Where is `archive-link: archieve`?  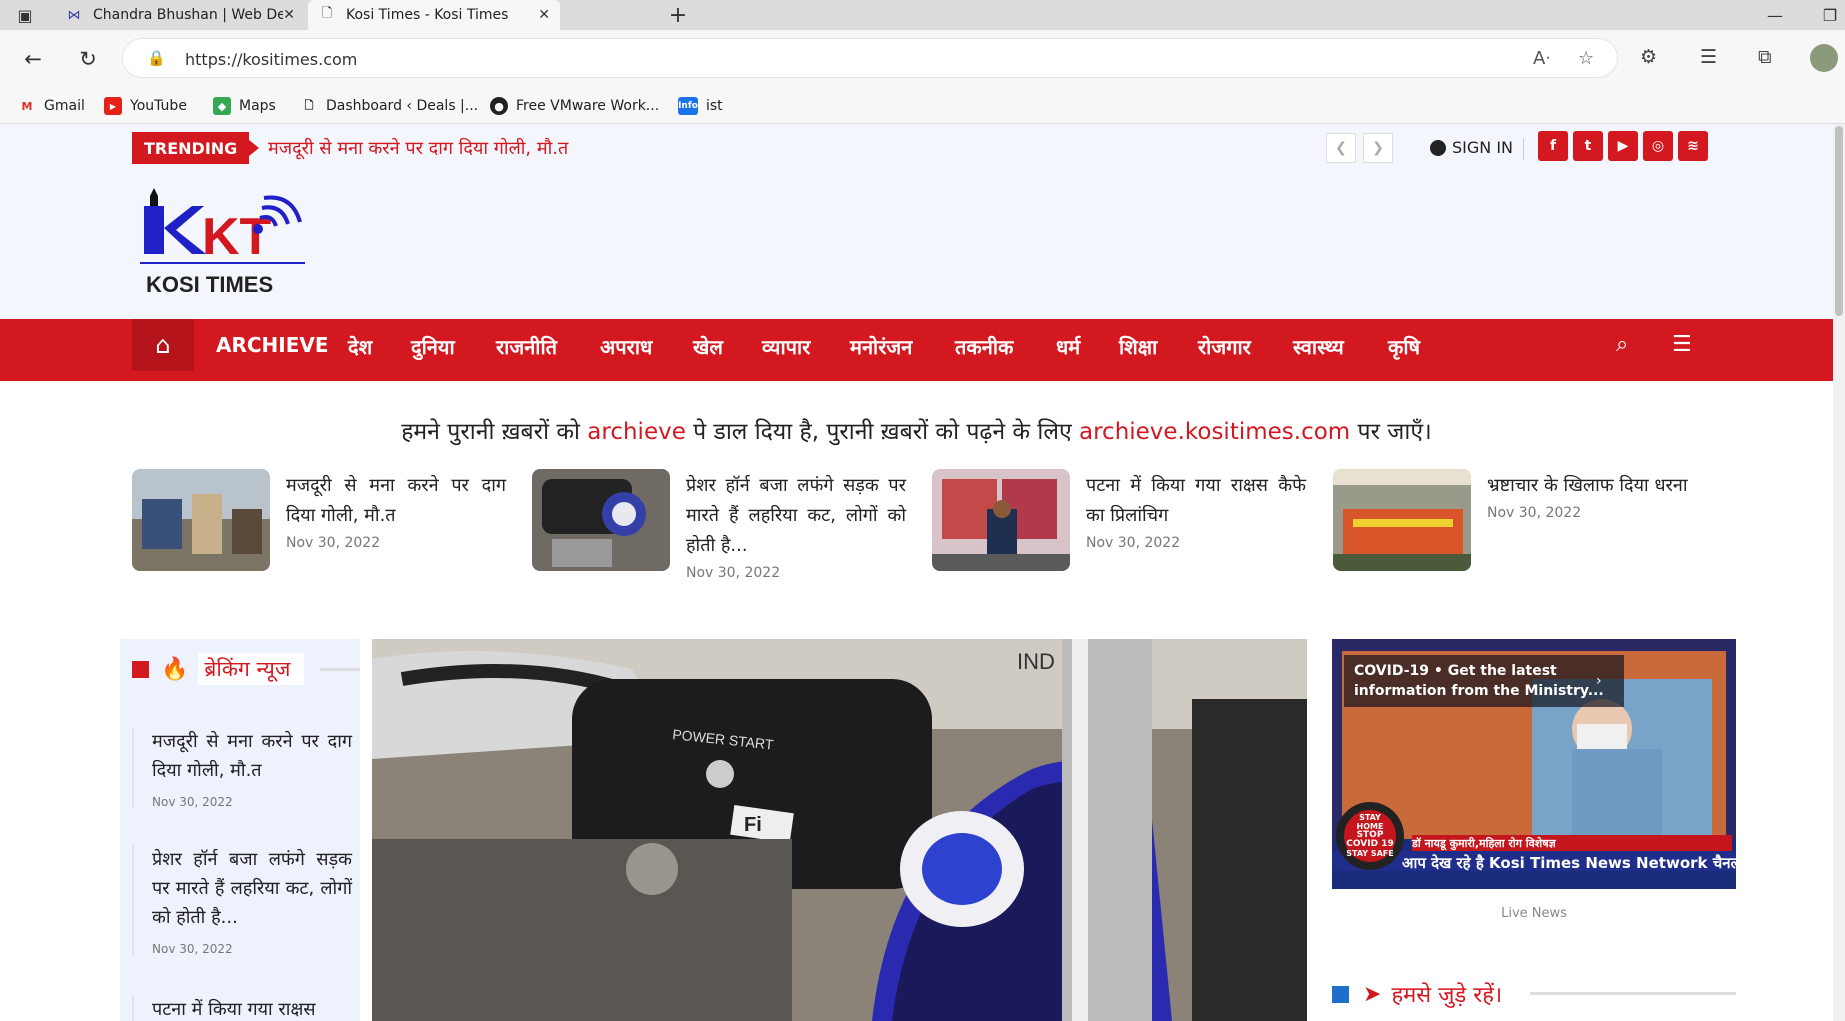 archive-link: archieve is located at coordinates (636, 432).